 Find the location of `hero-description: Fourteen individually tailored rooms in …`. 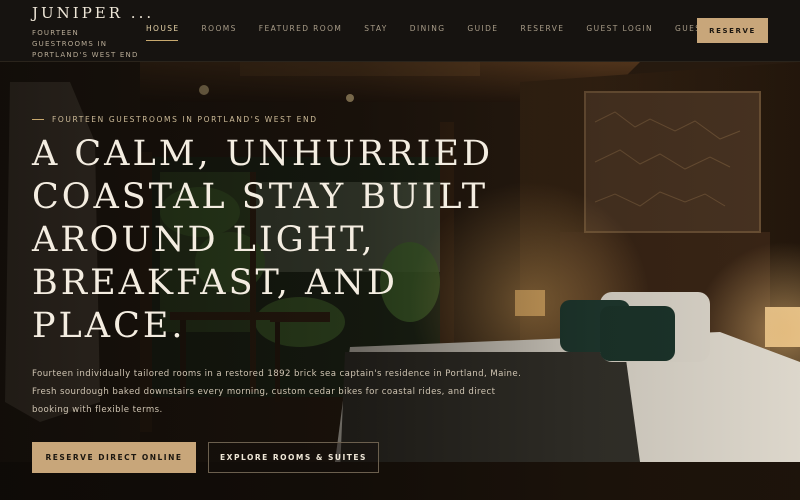

hero-description: Fourteen individually tailored rooms in … is located at coordinates (277, 392).